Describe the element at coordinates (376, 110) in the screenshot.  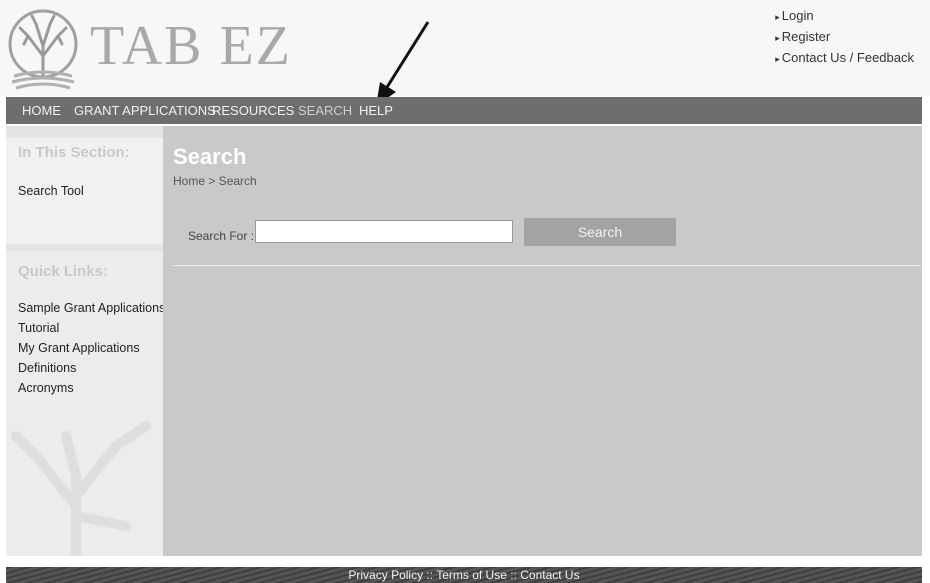
I see `nav-help: HELP` at that location.